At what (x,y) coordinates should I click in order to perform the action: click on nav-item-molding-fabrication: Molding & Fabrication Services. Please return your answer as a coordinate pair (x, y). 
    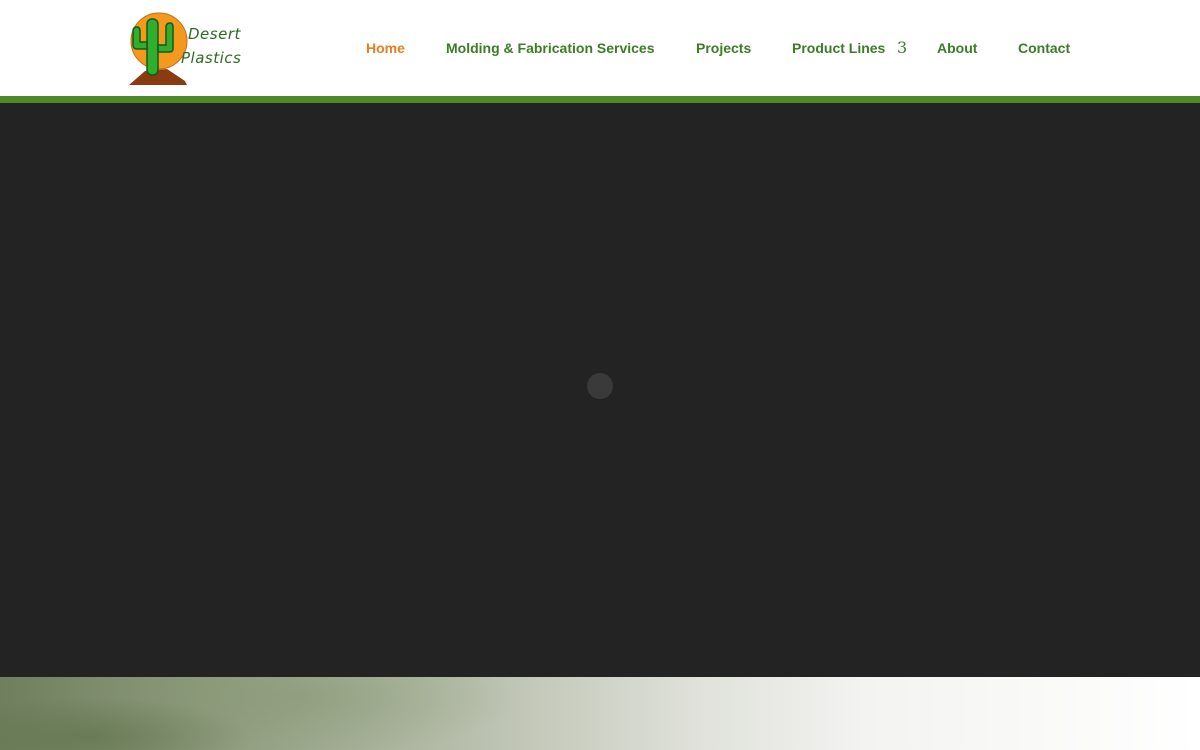
    Looking at the image, I should click on (550, 48).